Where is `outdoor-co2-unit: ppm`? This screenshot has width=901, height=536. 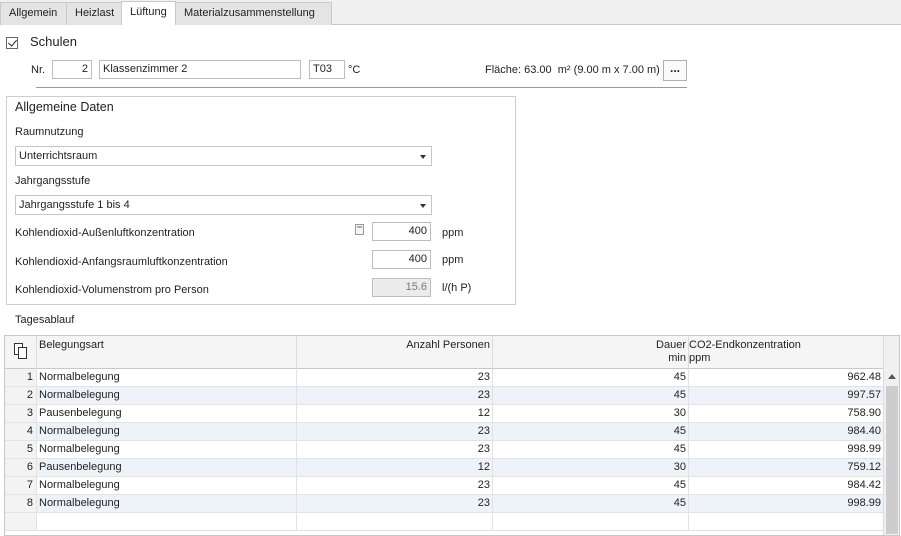 outdoor-co2-unit: ppm is located at coordinates (453, 233).